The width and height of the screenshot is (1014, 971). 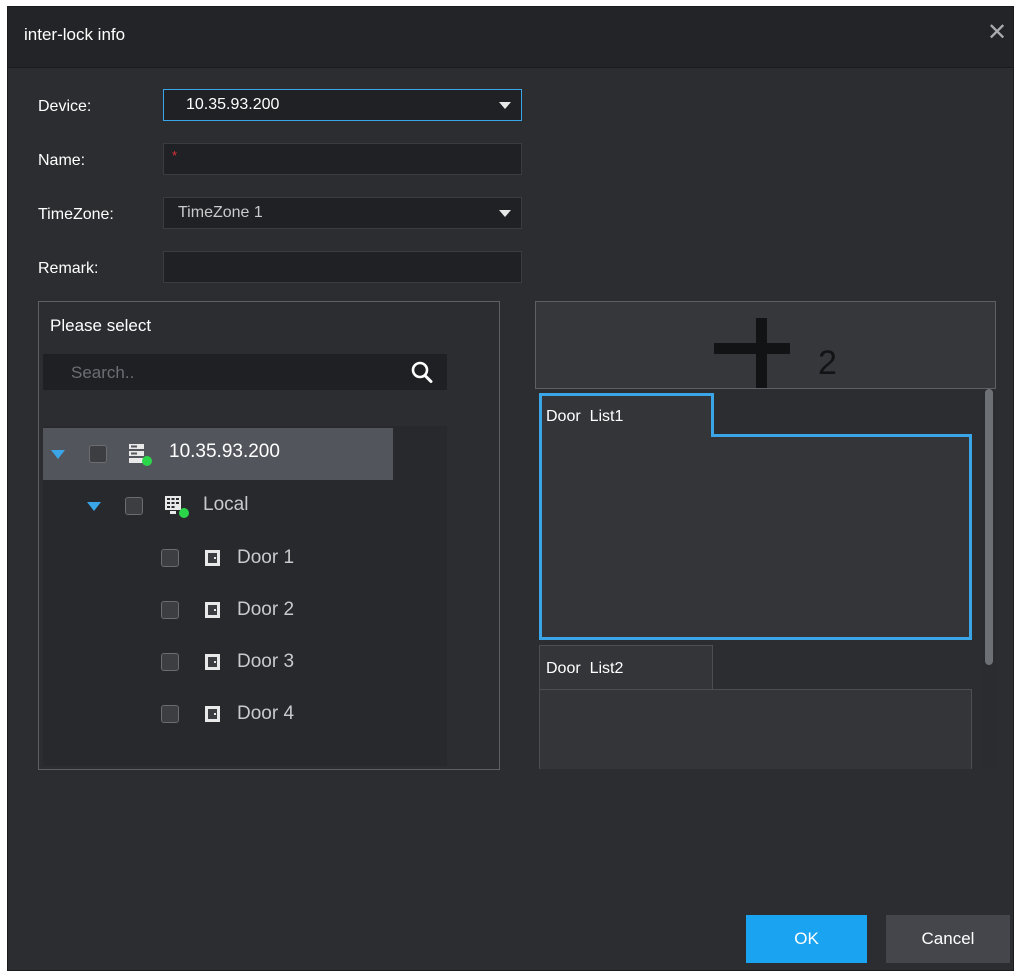 What do you see at coordinates (177, 507) in the screenshot?
I see `keypad-icon` at bounding box center [177, 507].